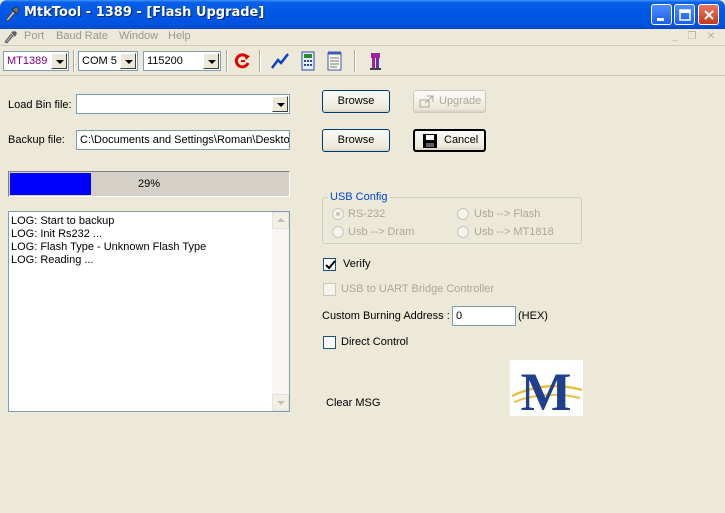  What do you see at coordinates (461, 140) in the screenshot?
I see `cancel-label: Cancel` at bounding box center [461, 140].